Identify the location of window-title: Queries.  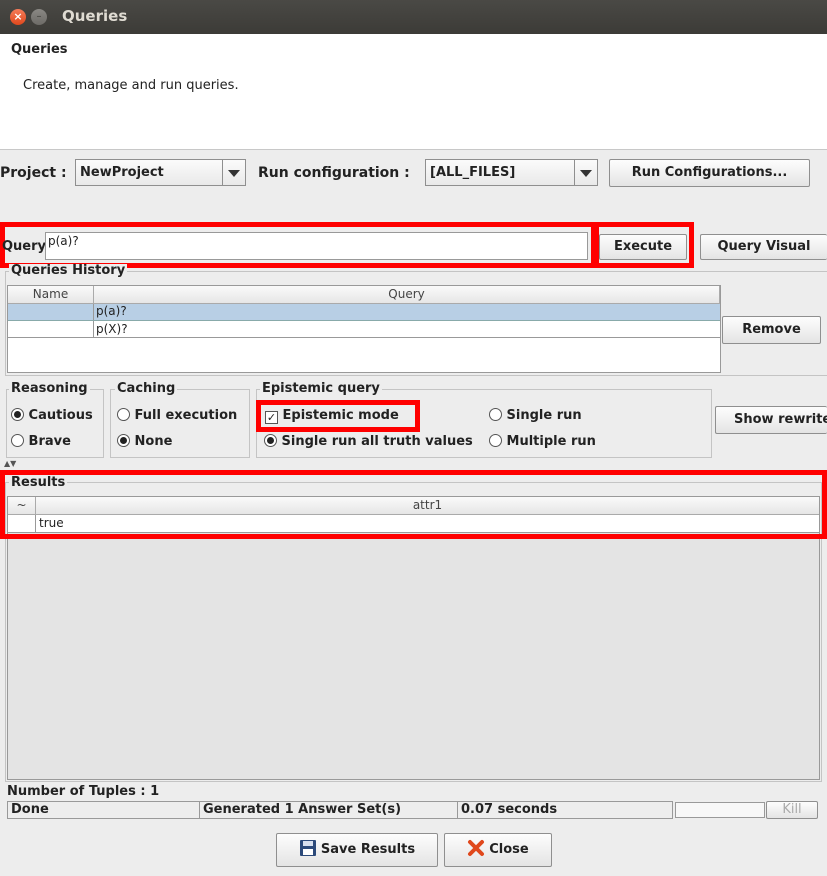
(95, 16).